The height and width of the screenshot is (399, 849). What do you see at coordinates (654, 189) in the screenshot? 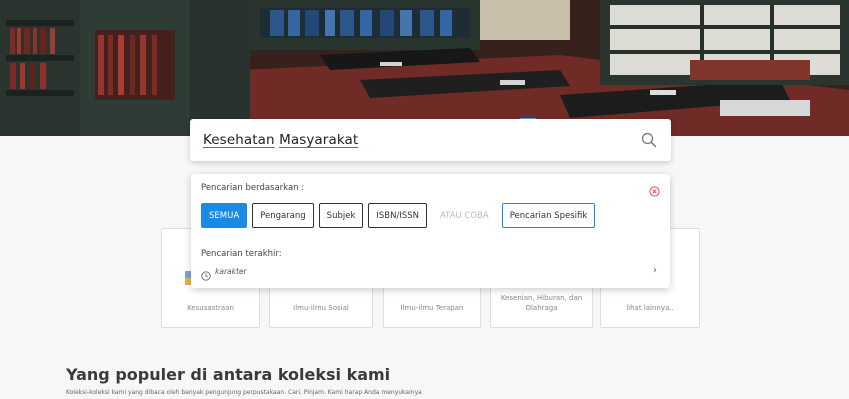
I see `close-circle-icon` at bounding box center [654, 189].